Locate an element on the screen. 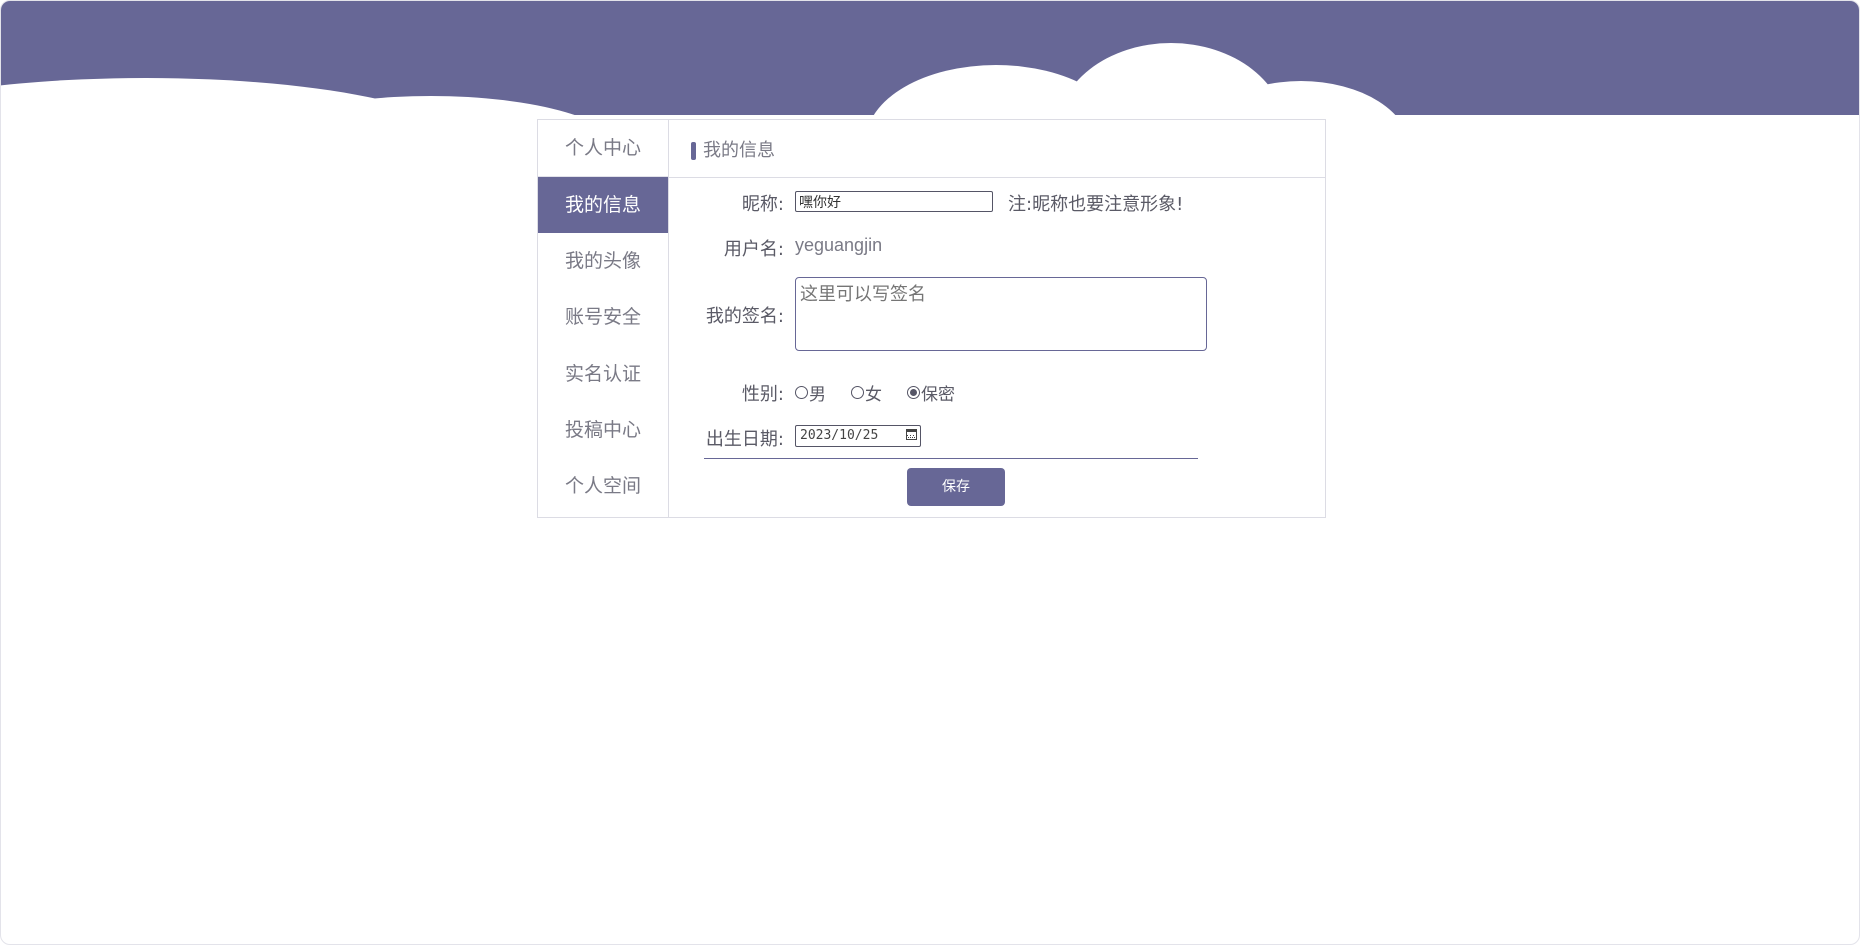 The height and width of the screenshot is (945, 1860). birthday-label: 出生日期: is located at coordinates (744, 439).